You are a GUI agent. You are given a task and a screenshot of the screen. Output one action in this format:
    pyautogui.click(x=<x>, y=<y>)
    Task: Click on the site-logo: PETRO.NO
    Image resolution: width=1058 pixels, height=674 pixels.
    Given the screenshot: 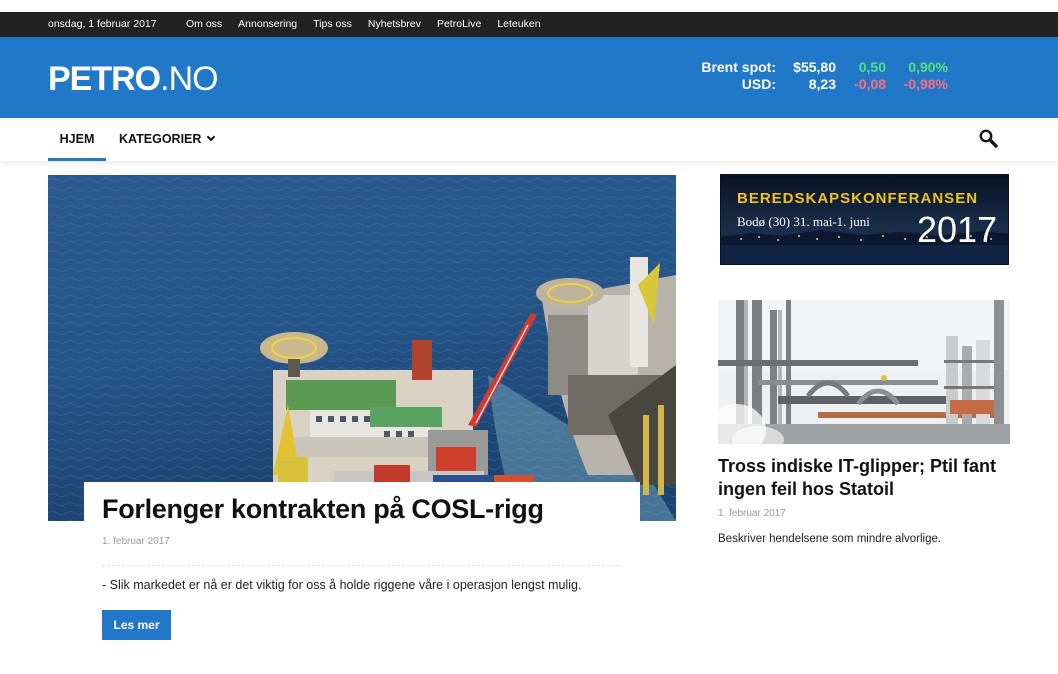 What is the action you would take?
    pyautogui.click(x=133, y=79)
    